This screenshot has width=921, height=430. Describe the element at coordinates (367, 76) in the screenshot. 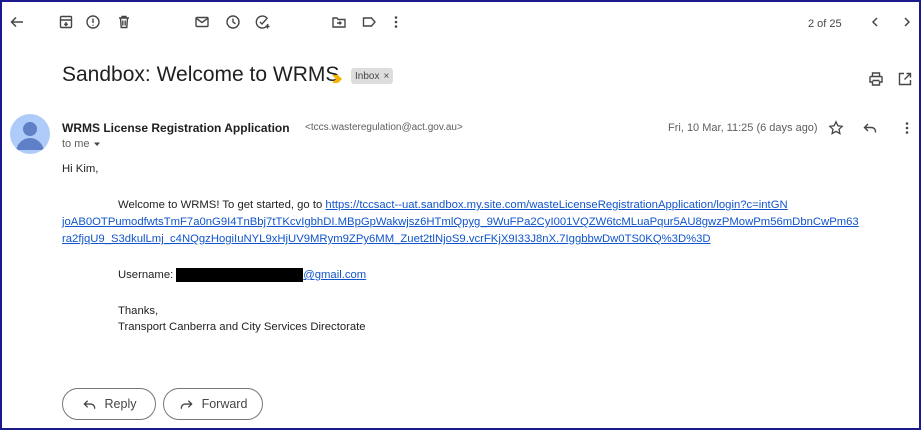

I see `label-chip-text: Inbox` at that location.